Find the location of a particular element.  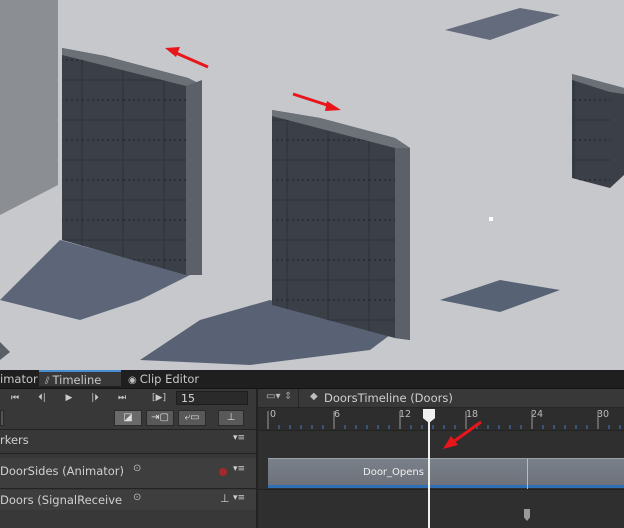

next-frame-button: |⏵︎ is located at coordinates (95, 398).